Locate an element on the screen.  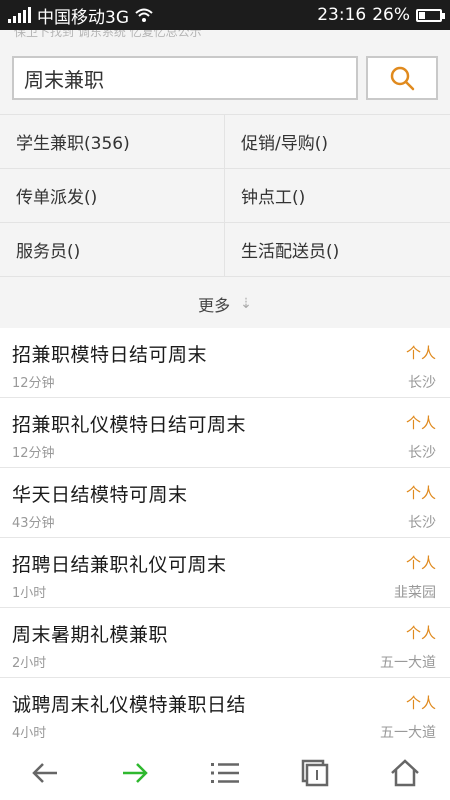
list-item: 周末暑期礼模兼职 2小时 个人 五一大道 is located at coordinates (225, 643).